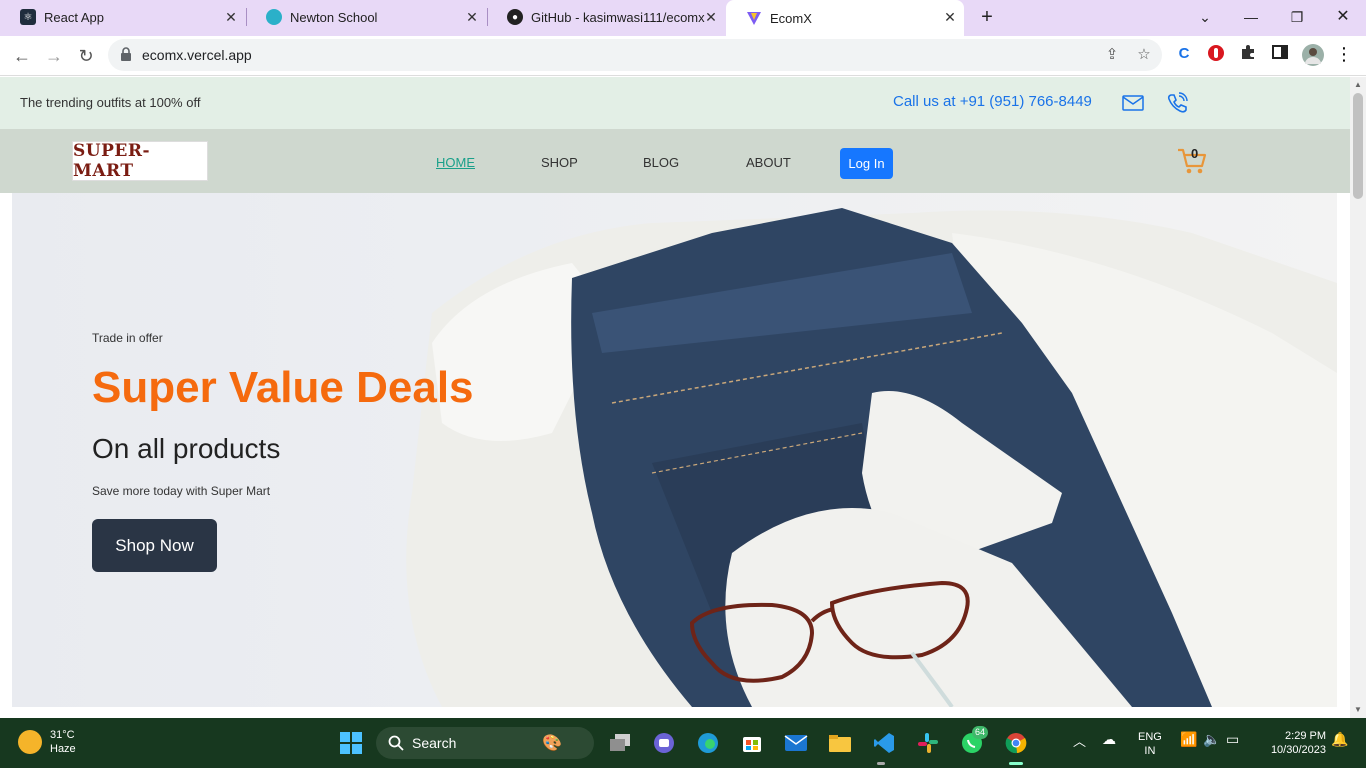 The image size is (1366, 768). Describe the element at coordinates (840, 743) in the screenshot. I see `file-explorer-icon` at that location.